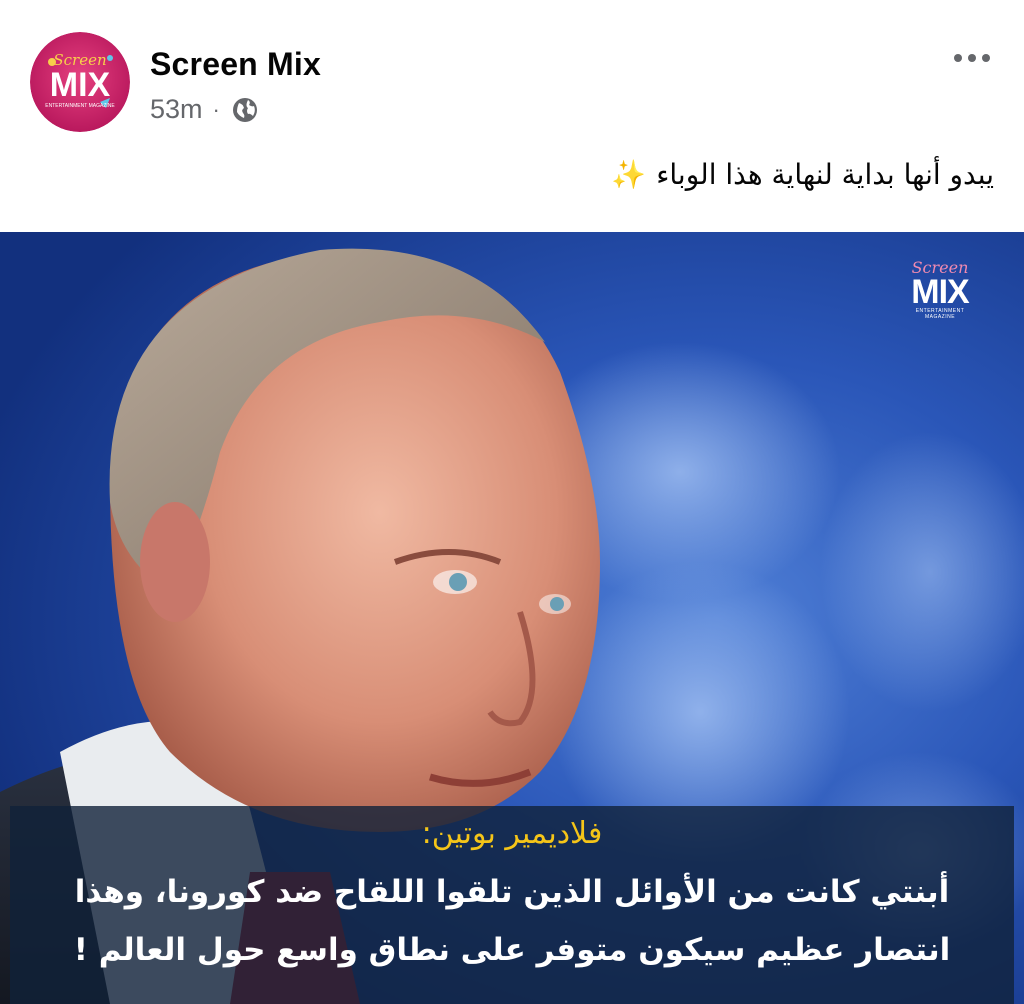 This screenshot has width=1024, height=1004. Describe the element at coordinates (629, 174) in the screenshot. I see `sparkles-icon: ✨` at that location.